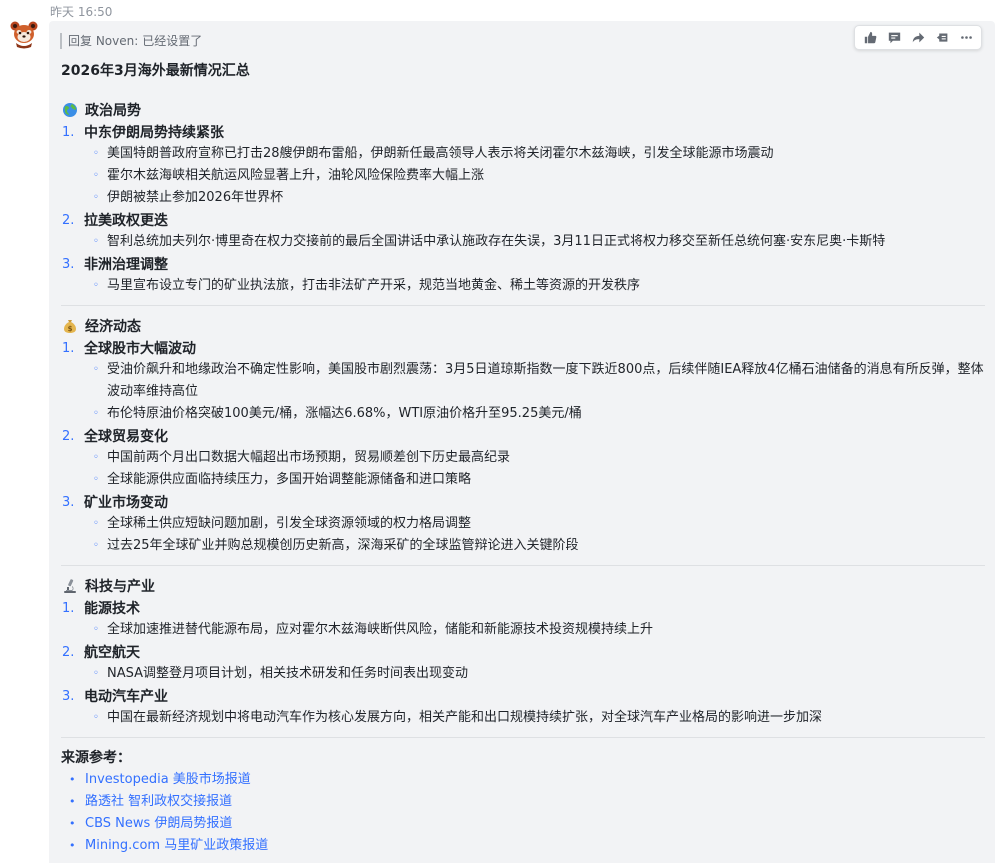 Image resolution: width=1008 pixels, height=863 pixels. I want to click on topic-title: 全球贸易变化, so click(126, 437).